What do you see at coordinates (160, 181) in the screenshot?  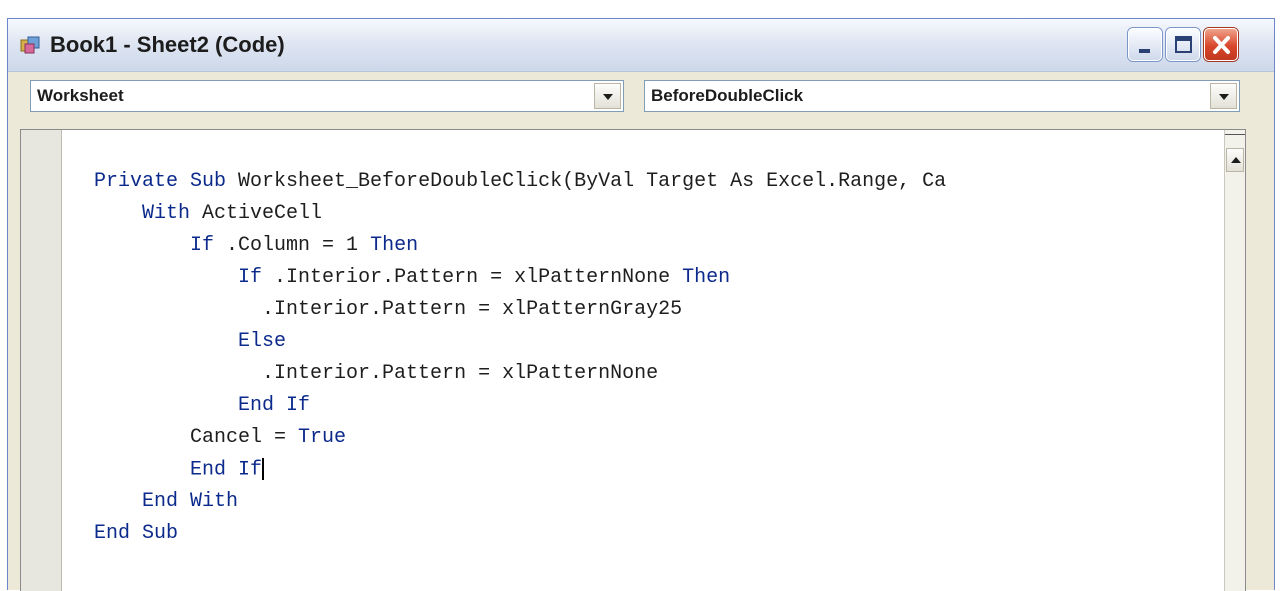 I see `code-keyword: Private Sub` at bounding box center [160, 181].